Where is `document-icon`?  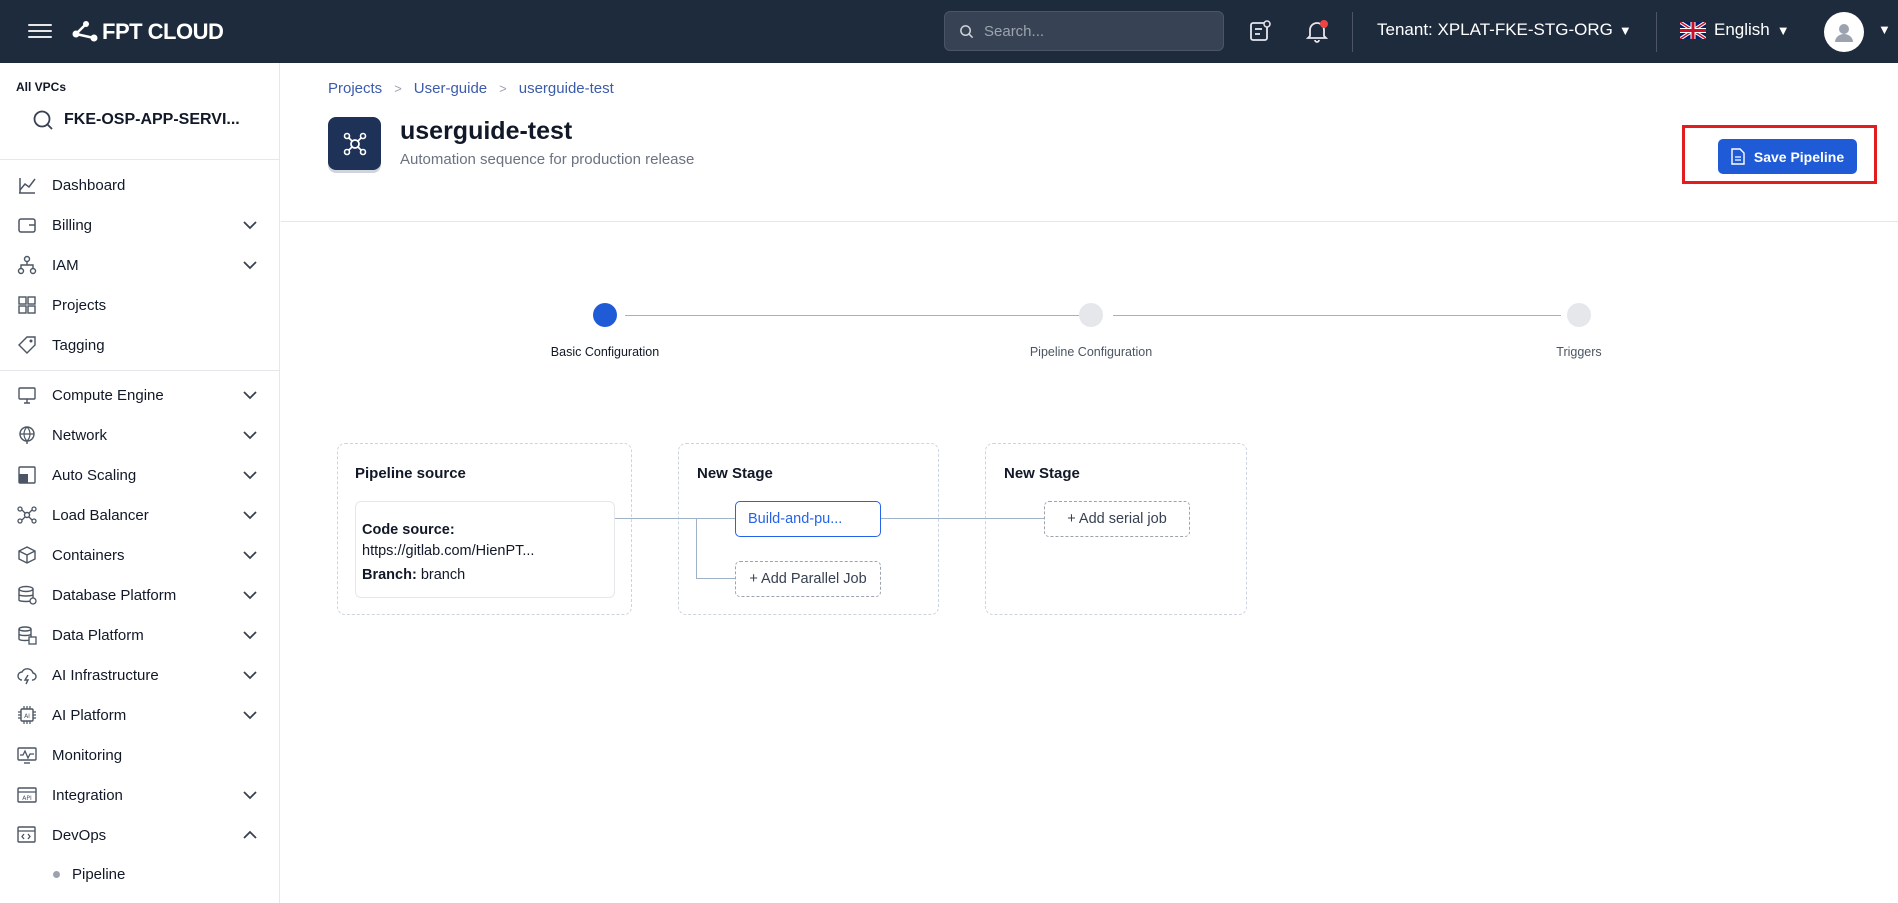 document-icon is located at coordinates (1738, 156).